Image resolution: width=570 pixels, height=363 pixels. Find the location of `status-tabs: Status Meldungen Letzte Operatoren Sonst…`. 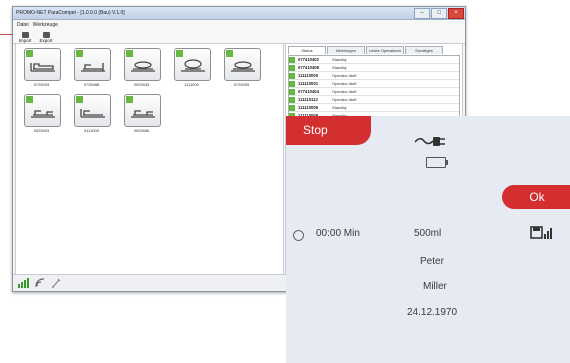

status-tabs: Status Meldungen Letzte Operatoren Sonst… is located at coordinates (375, 50).